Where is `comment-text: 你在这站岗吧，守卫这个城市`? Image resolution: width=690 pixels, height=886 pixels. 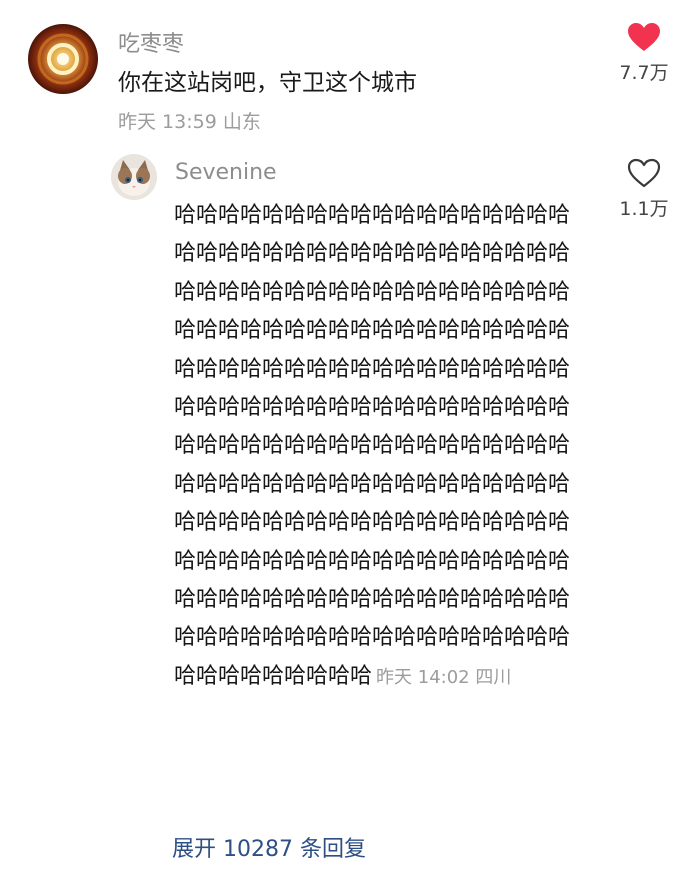
comment-text: 你在这站岗吧，守卫这个城市 is located at coordinates (267, 83).